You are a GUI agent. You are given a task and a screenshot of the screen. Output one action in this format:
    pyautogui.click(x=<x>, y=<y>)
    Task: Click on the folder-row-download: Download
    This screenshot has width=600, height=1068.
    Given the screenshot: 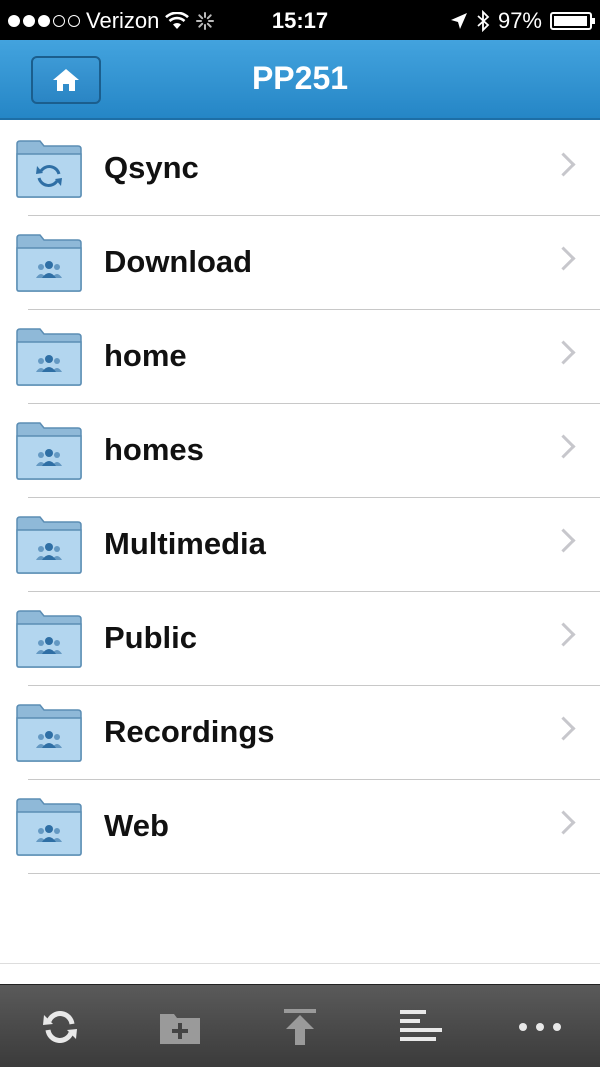 What is the action you would take?
    pyautogui.click(x=300, y=263)
    